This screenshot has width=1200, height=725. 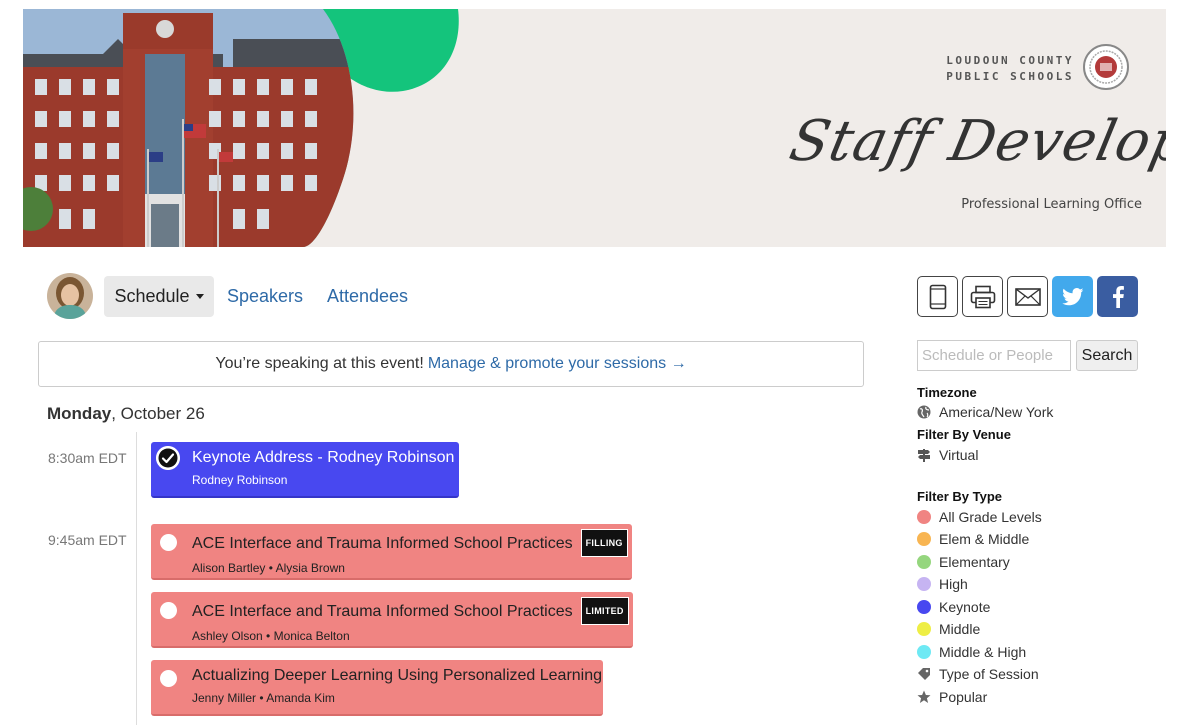 I want to click on type-filter-middle-high: Middle & High, so click(x=971, y=652).